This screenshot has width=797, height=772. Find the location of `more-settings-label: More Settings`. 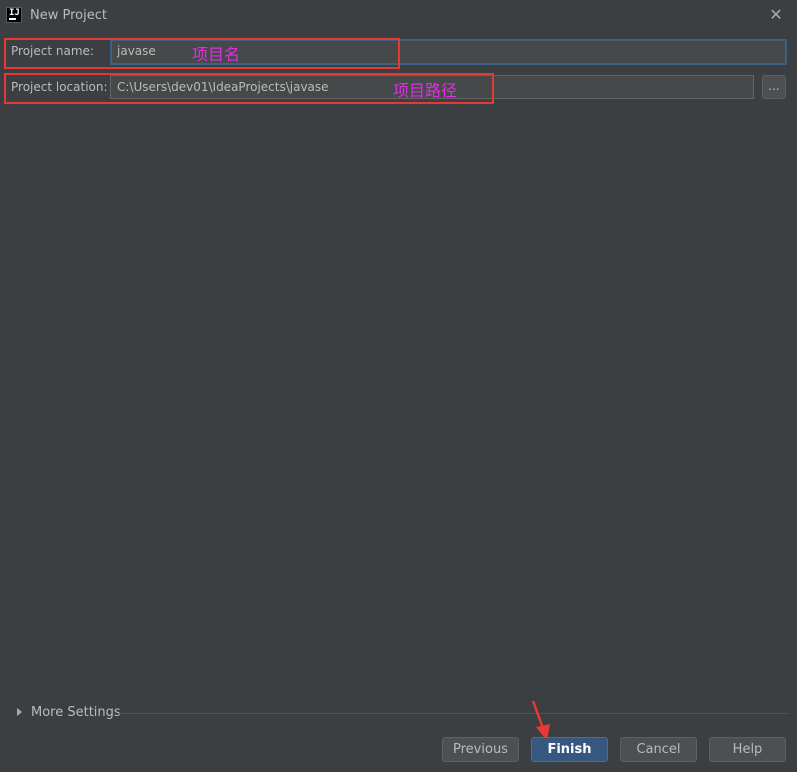

more-settings-label: More Settings is located at coordinates (76, 712).